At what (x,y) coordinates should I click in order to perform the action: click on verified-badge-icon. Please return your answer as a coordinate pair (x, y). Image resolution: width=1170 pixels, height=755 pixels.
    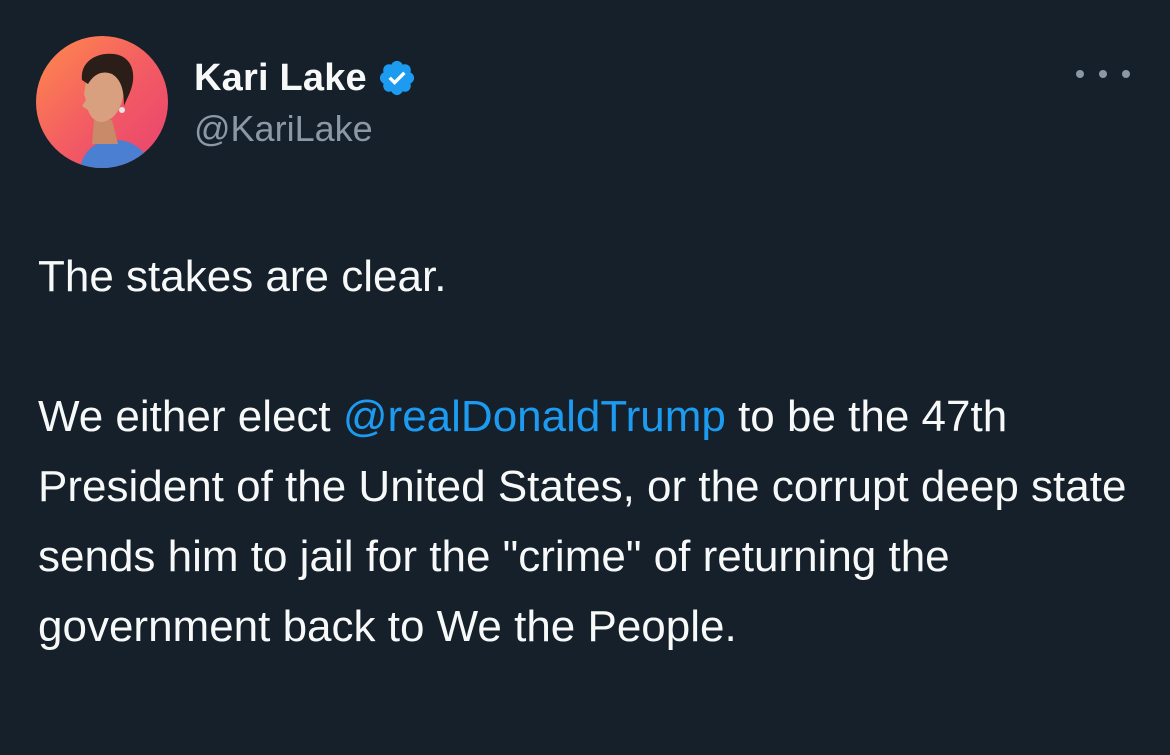
    Looking at the image, I should click on (397, 78).